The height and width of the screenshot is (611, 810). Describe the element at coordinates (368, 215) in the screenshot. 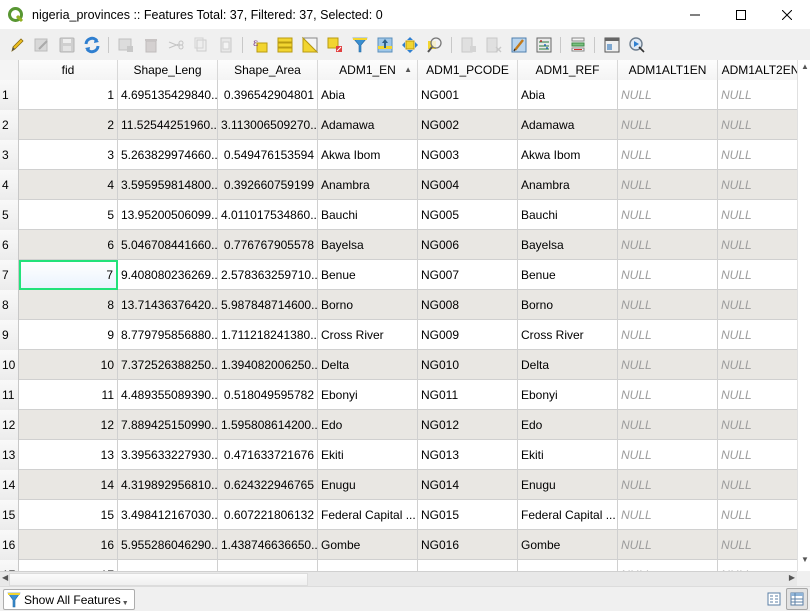

I see `cell-adm1_en: Bauchi` at that location.